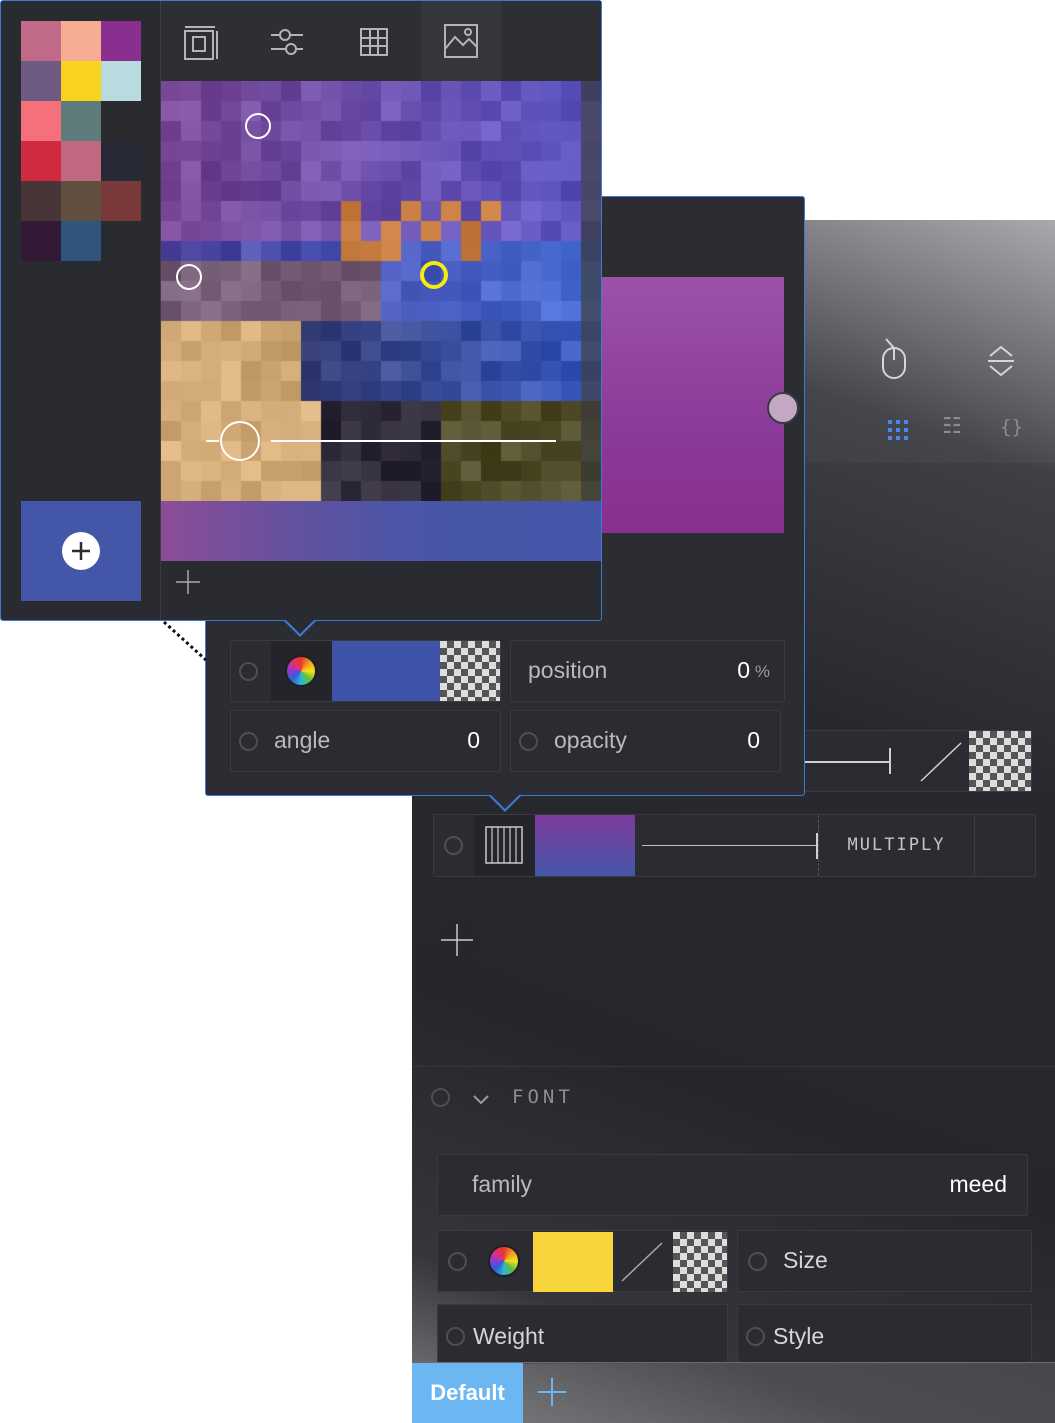 This screenshot has width=1055, height=1423. I want to click on angle-label: angle, so click(302, 740).